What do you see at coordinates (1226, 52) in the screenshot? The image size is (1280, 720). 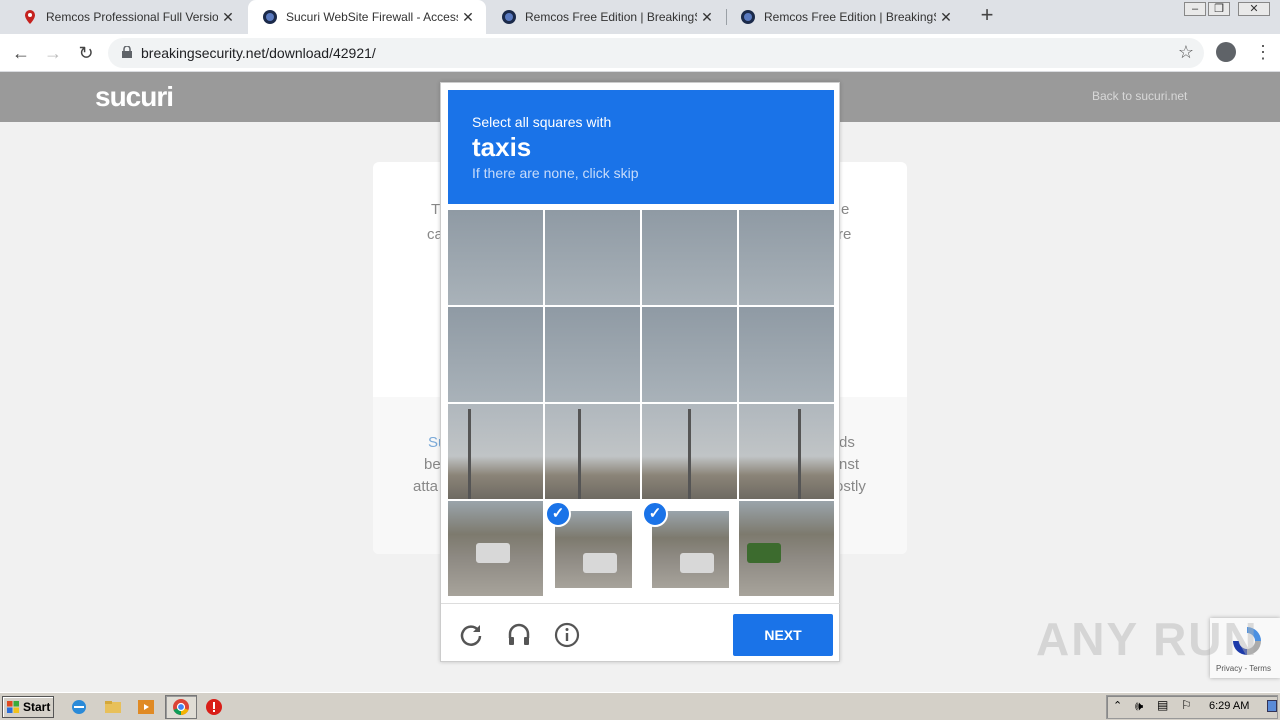 I see `profile-avatar-icon` at bounding box center [1226, 52].